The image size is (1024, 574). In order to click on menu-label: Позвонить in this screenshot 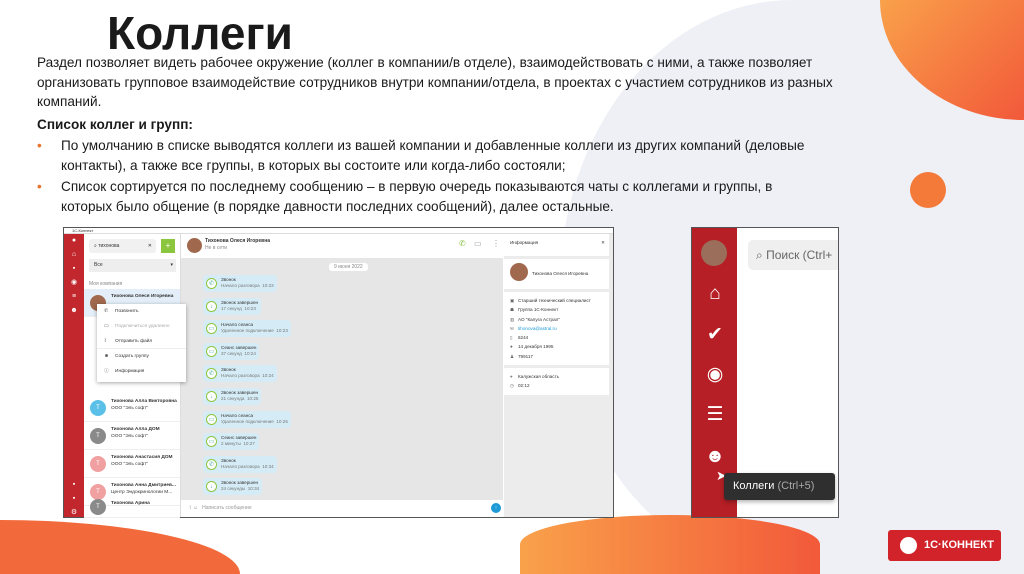, I will do `click(127, 311)`.